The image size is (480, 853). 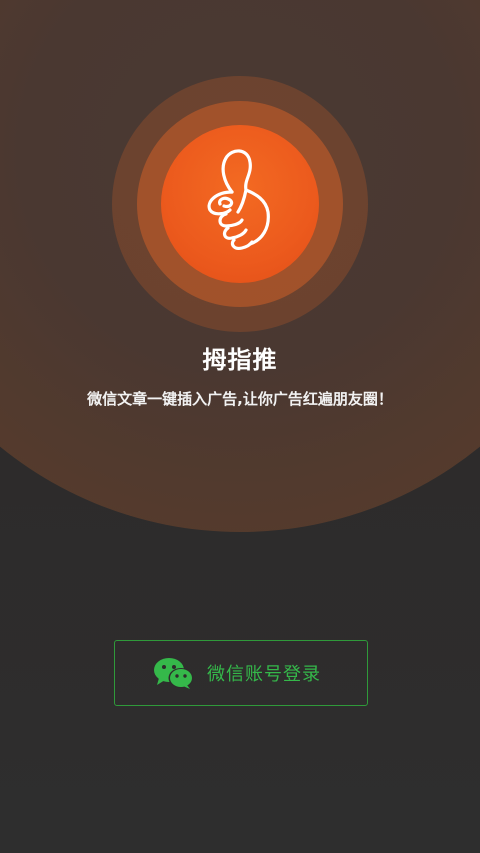 I want to click on app-tagline: 微信文章一键插入广告,让你广告红遍朋友圈！, so click(x=240, y=399).